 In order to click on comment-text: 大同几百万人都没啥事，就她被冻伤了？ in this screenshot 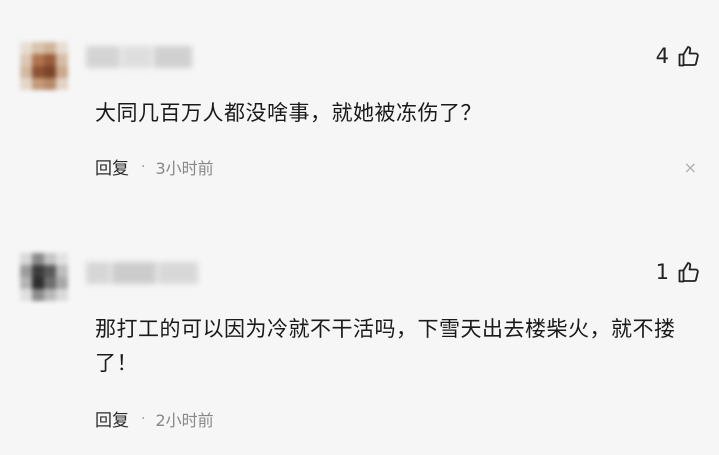, I will do `click(288, 113)`.